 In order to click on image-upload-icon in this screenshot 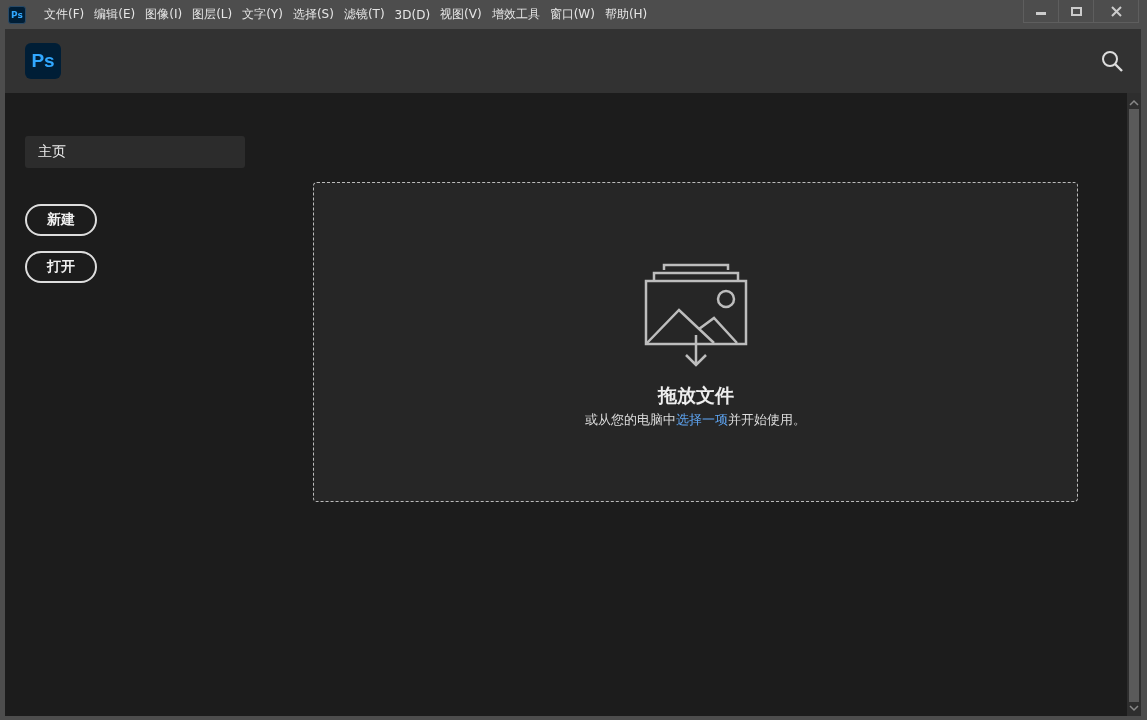, I will do `click(695, 316)`.